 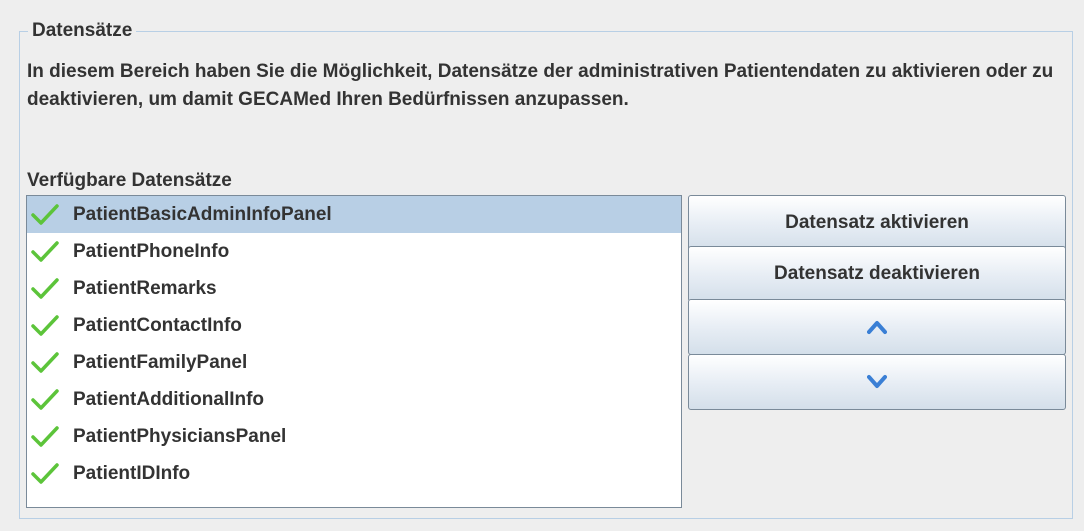 What do you see at coordinates (354, 473) in the screenshot?
I see `list-item: PatientIDInfo` at bounding box center [354, 473].